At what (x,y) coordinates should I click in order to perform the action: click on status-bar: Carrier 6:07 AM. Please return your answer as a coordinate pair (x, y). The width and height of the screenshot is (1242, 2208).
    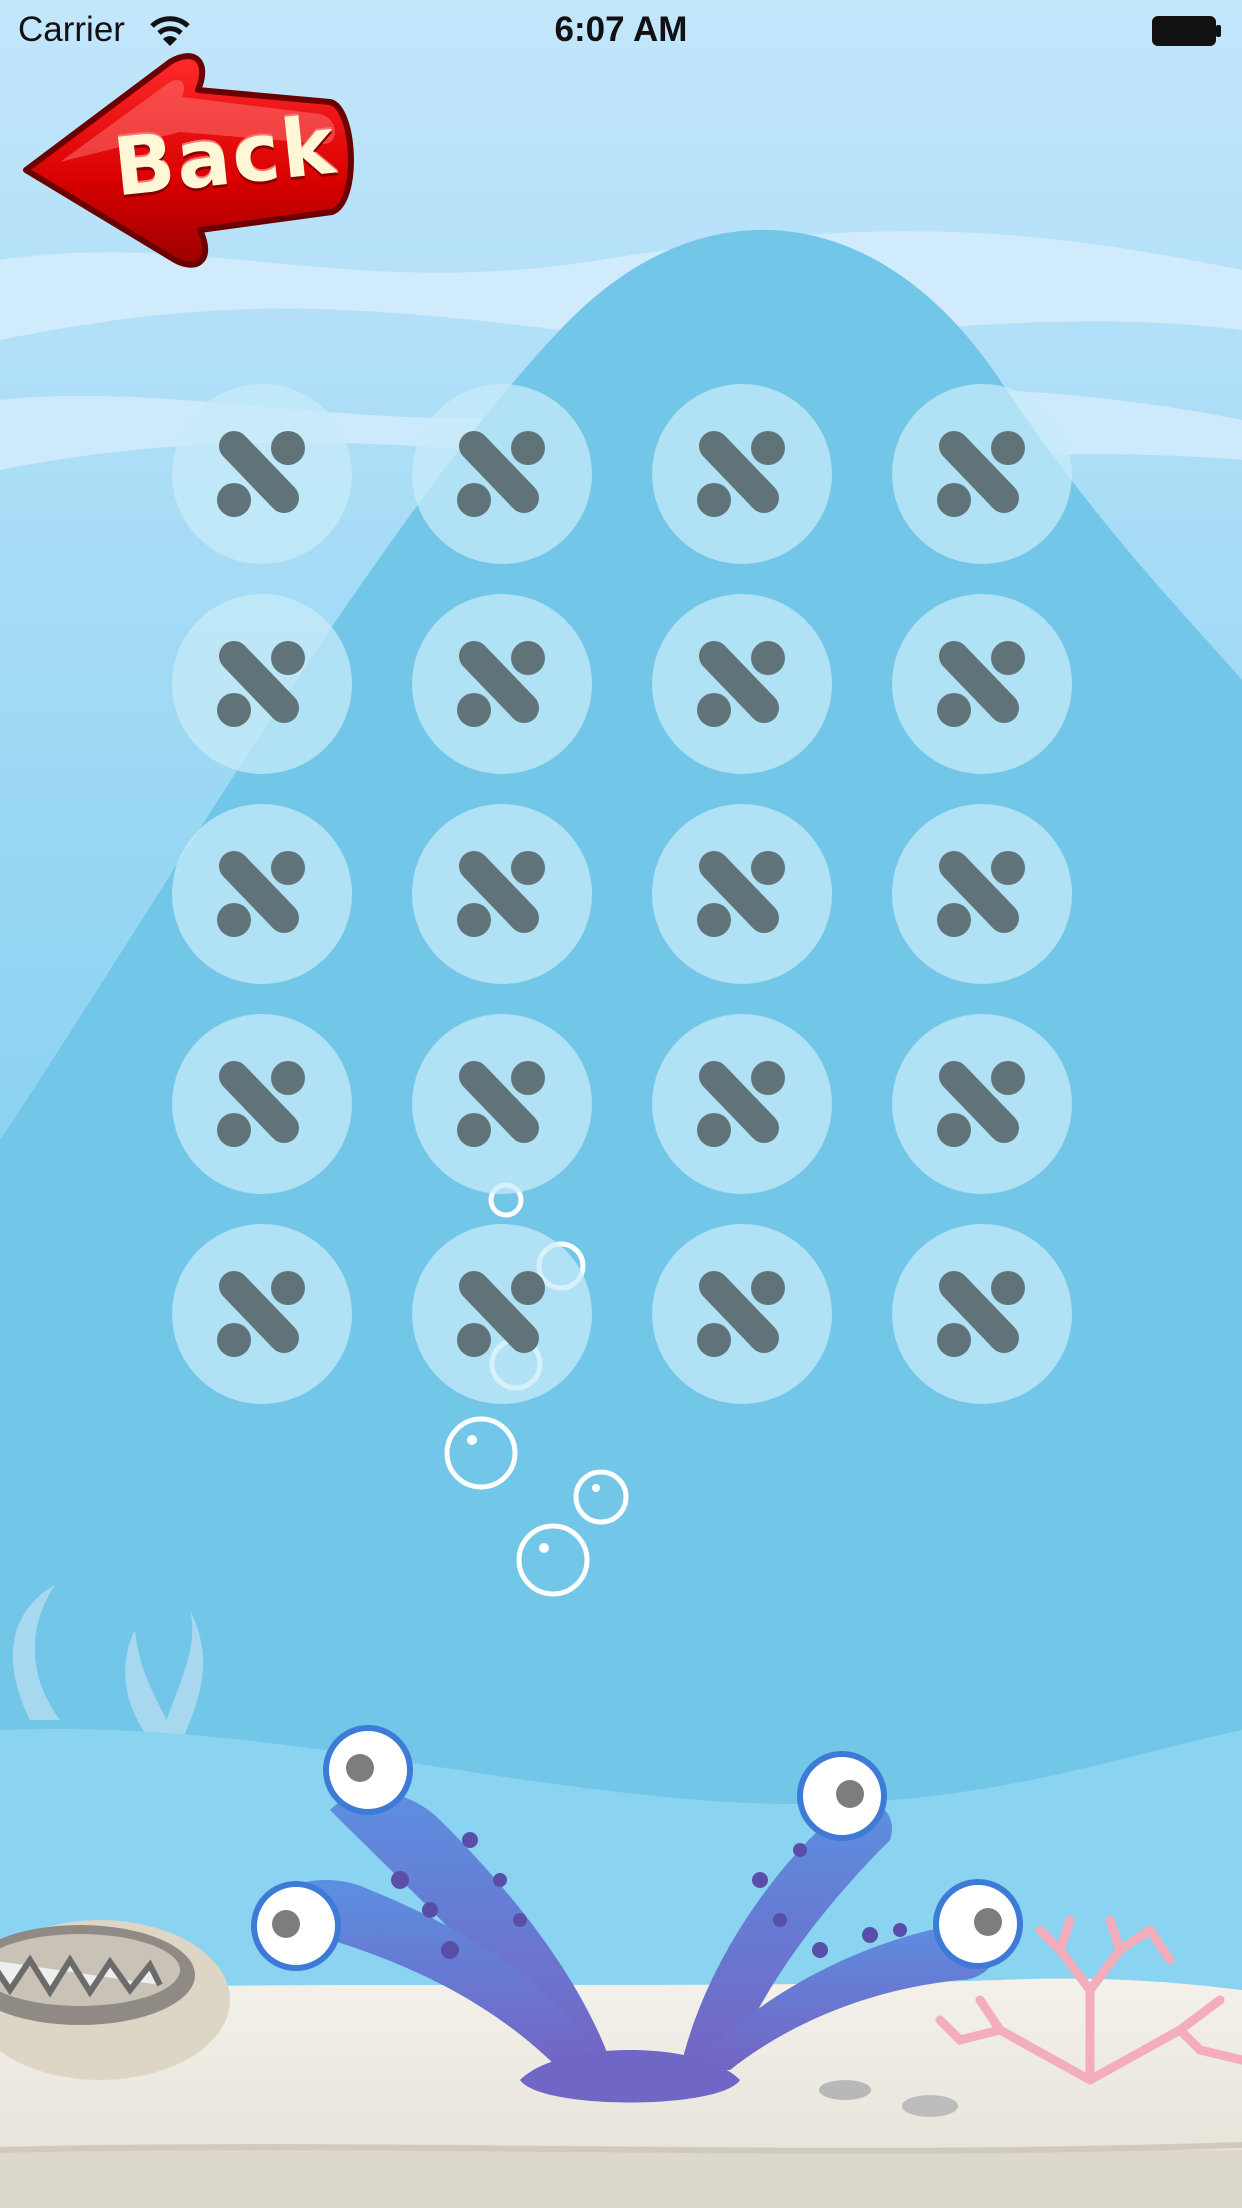
    Looking at the image, I should click on (621, 31).